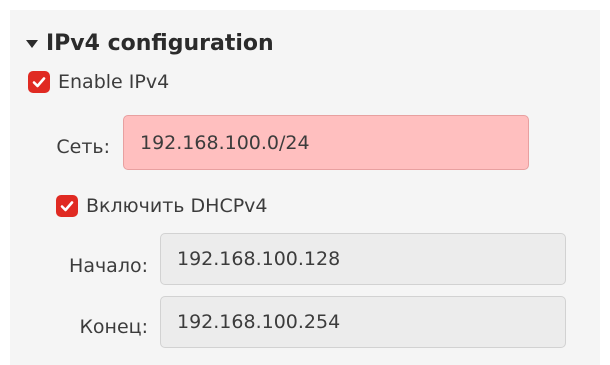  What do you see at coordinates (83, 147) in the screenshot?
I see `network-label: Сеть:` at bounding box center [83, 147].